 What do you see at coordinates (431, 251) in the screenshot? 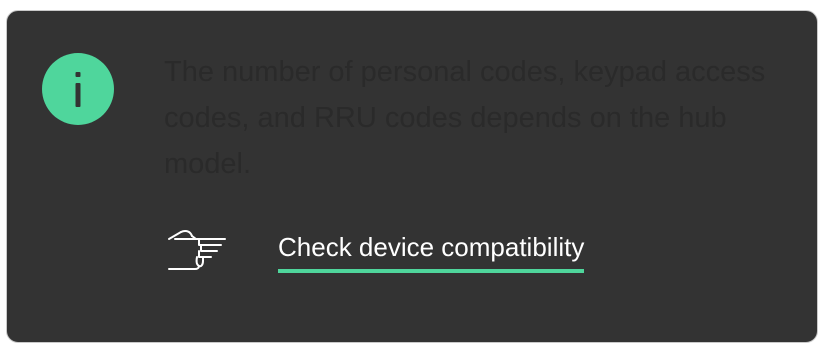
I see `check-device-compatibility-link: Check device compatibility` at bounding box center [431, 251].